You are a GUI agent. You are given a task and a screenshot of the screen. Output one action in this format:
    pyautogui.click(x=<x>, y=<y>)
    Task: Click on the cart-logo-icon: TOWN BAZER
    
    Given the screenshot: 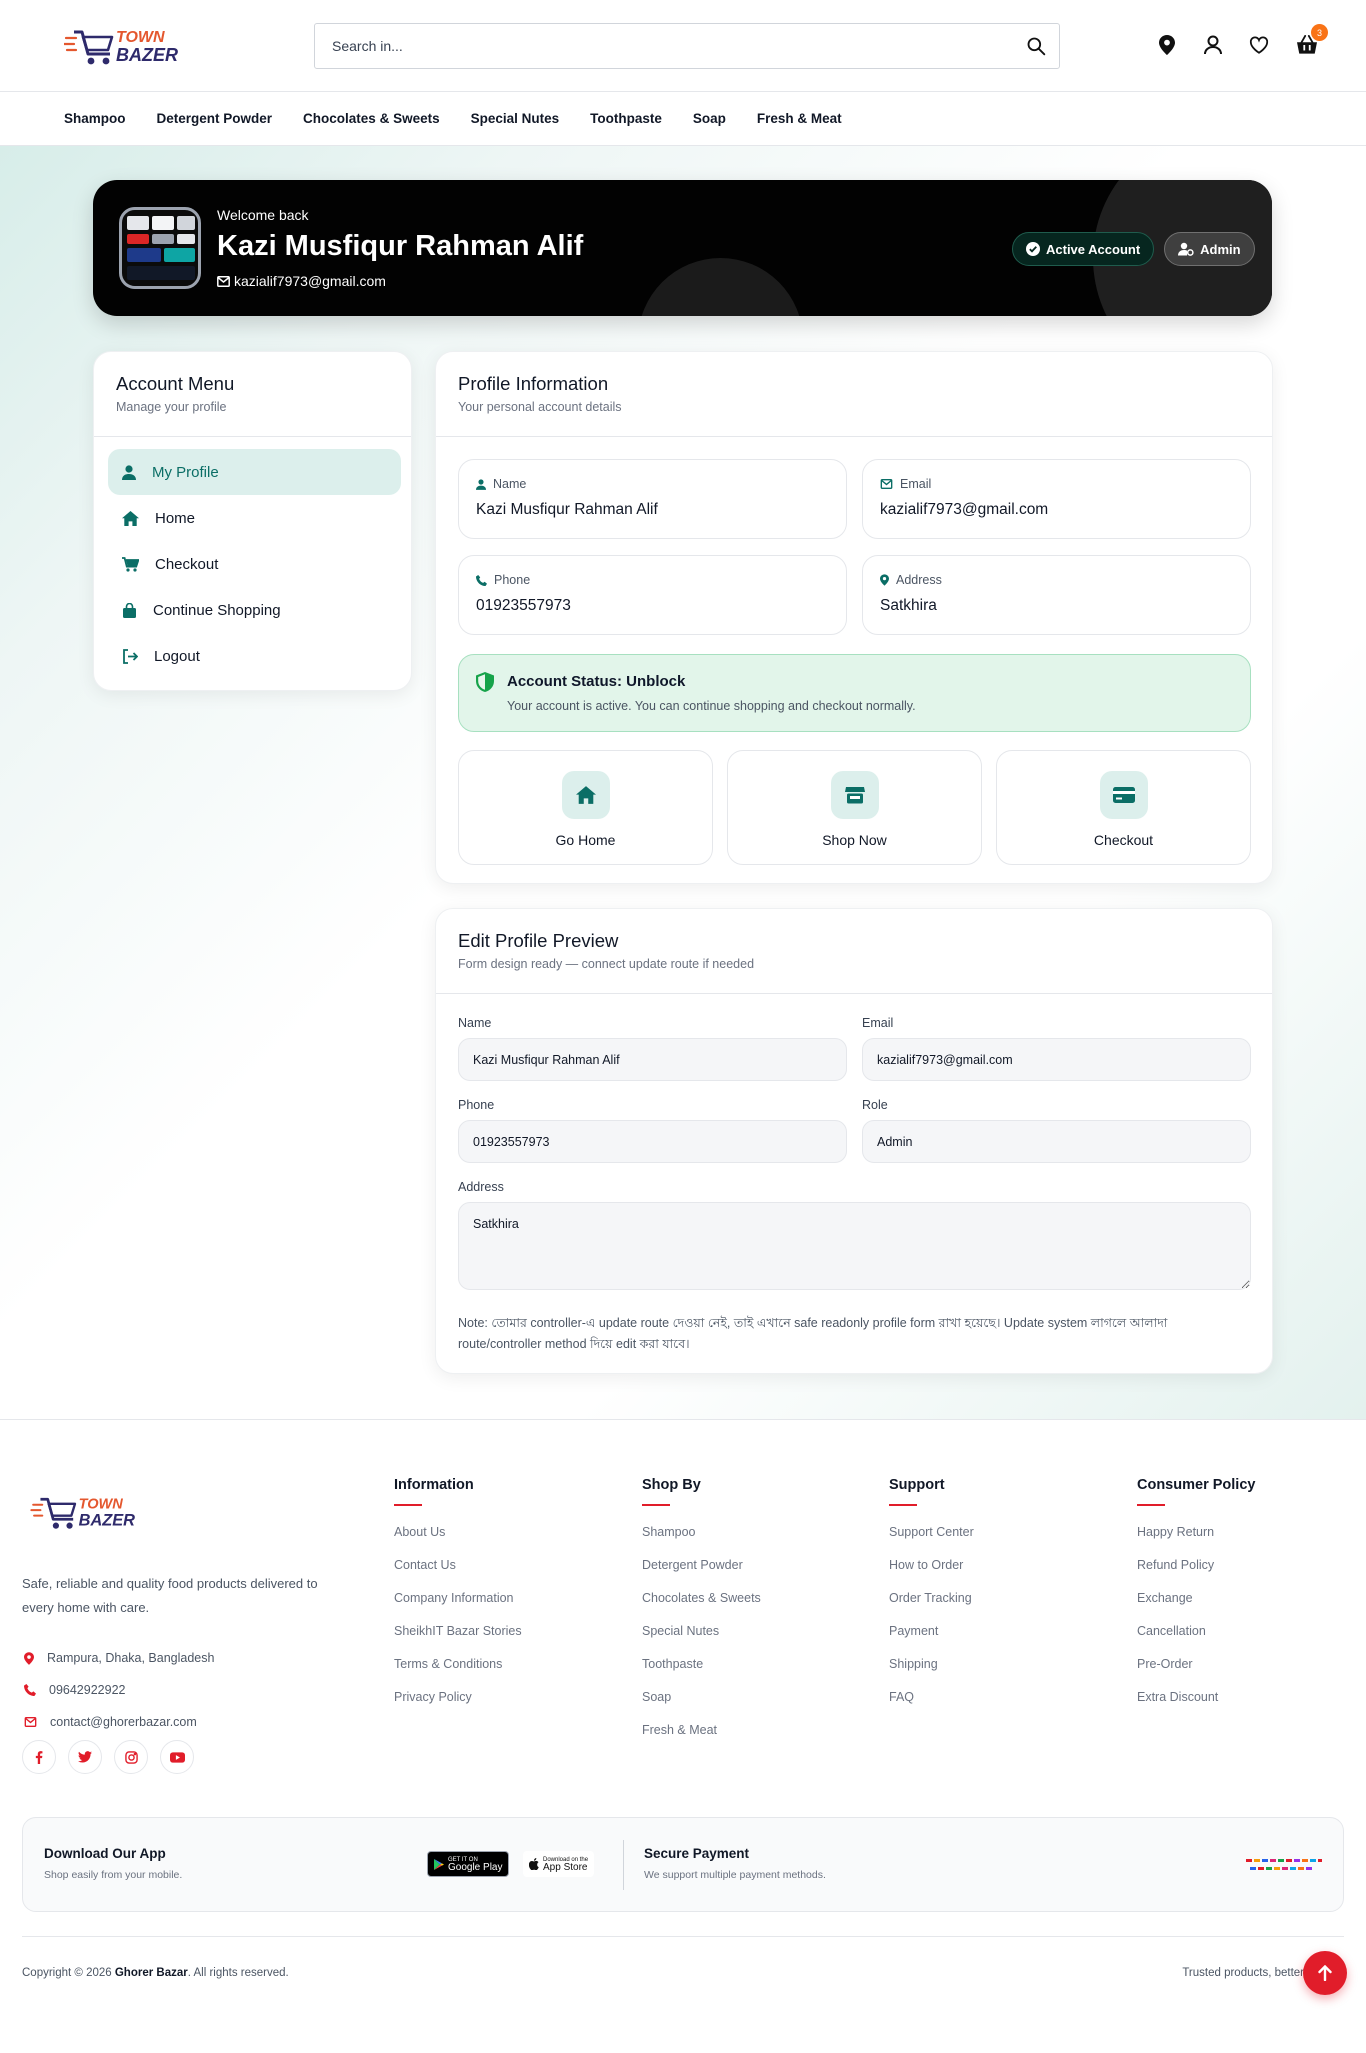 What is the action you would take?
    pyautogui.click(x=121, y=47)
    